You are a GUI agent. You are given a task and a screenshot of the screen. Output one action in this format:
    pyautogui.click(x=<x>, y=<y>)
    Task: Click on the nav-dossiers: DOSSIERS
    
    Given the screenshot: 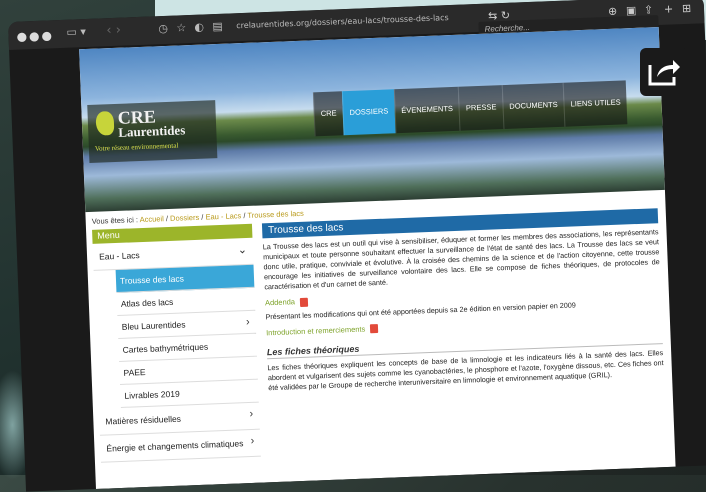 What is the action you would take?
    pyautogui.click(x=368, y=112)
    